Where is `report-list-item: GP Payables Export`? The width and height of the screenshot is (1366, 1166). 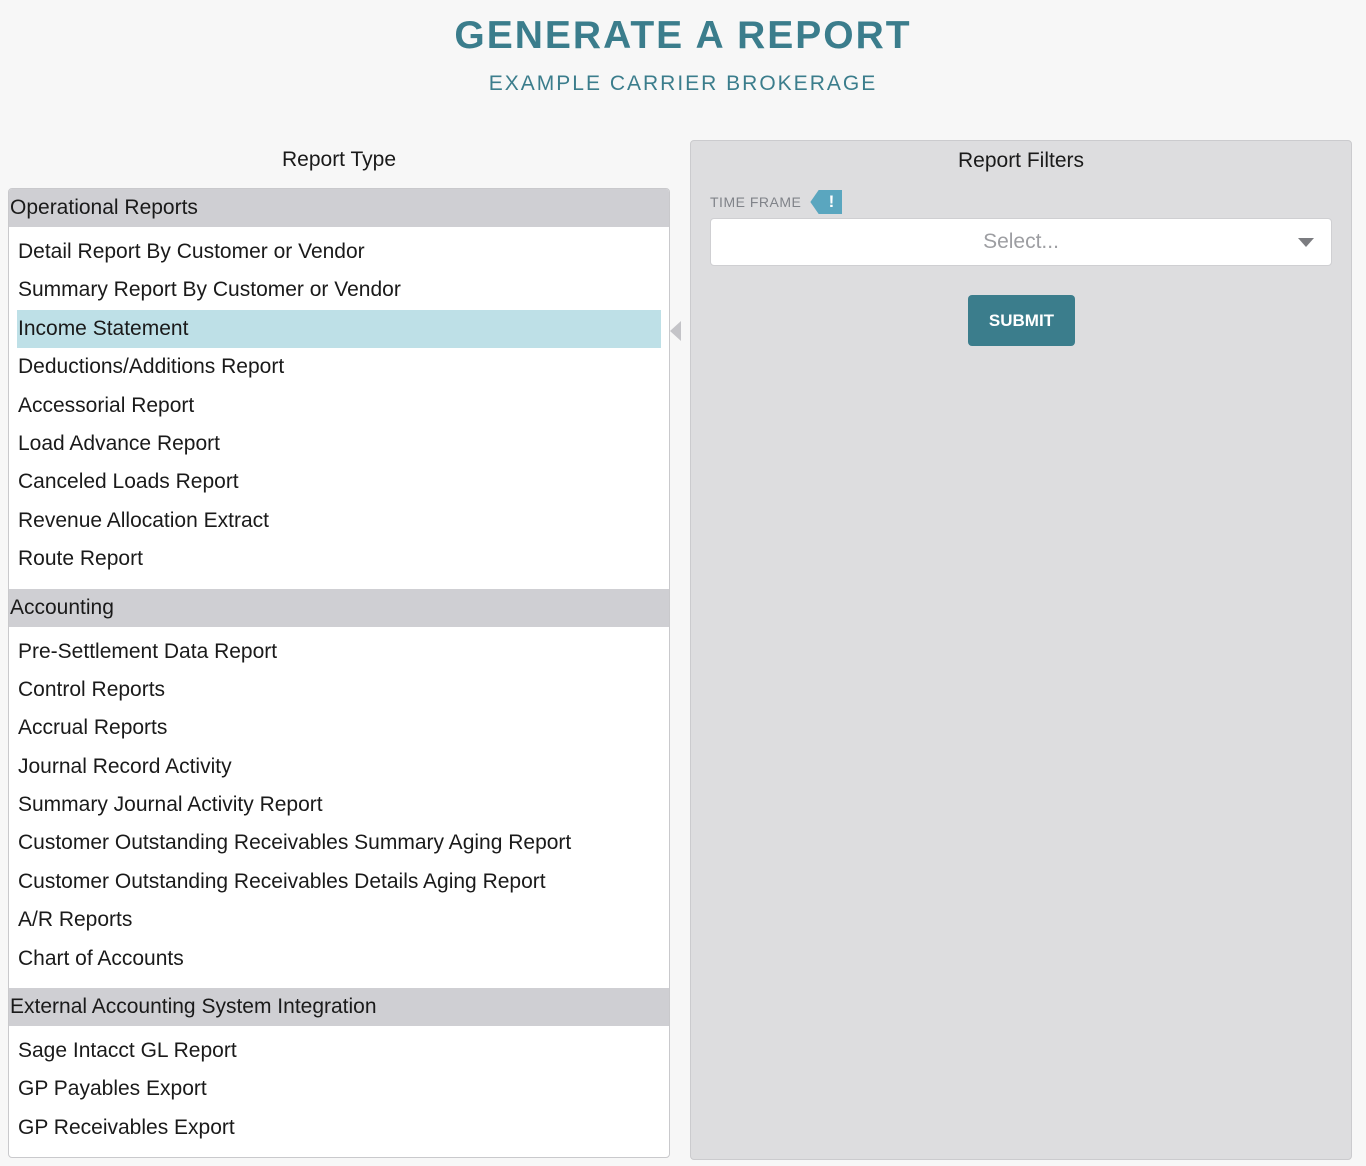
report-list-item: GP Payables Export is located at coordinates (339, 1089).